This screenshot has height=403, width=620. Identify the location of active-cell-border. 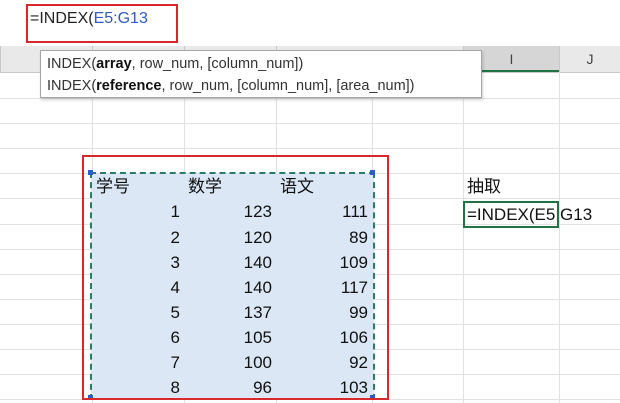
(511, 214).